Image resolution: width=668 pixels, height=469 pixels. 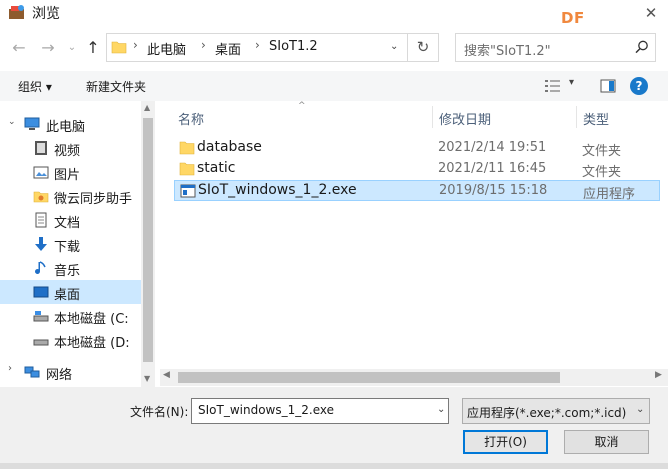 I want to click on address-dropdown-icon: ⌄, so click(x=394, y=46).